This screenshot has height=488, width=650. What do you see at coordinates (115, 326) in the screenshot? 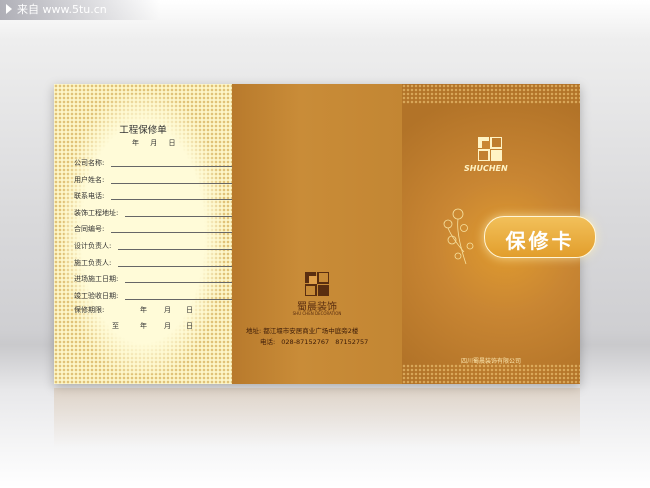
I see `warranty-to: 至` at bounding box center [115, 326].